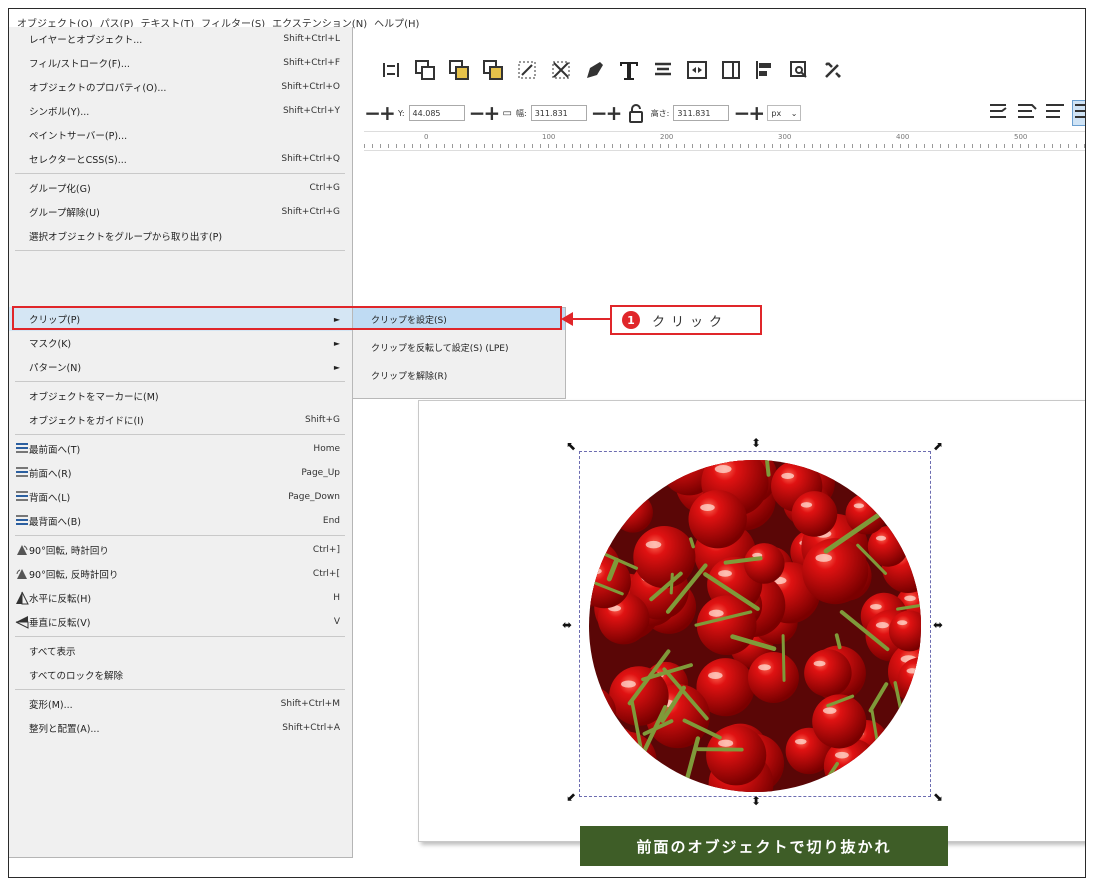 Image resolution: width=1093 pixels, height=885 pixels. What do you see at coordinates (380, 113) in the screenshot?
I see `decrement-increment-icon: −+` at bounding box center [380, 113].